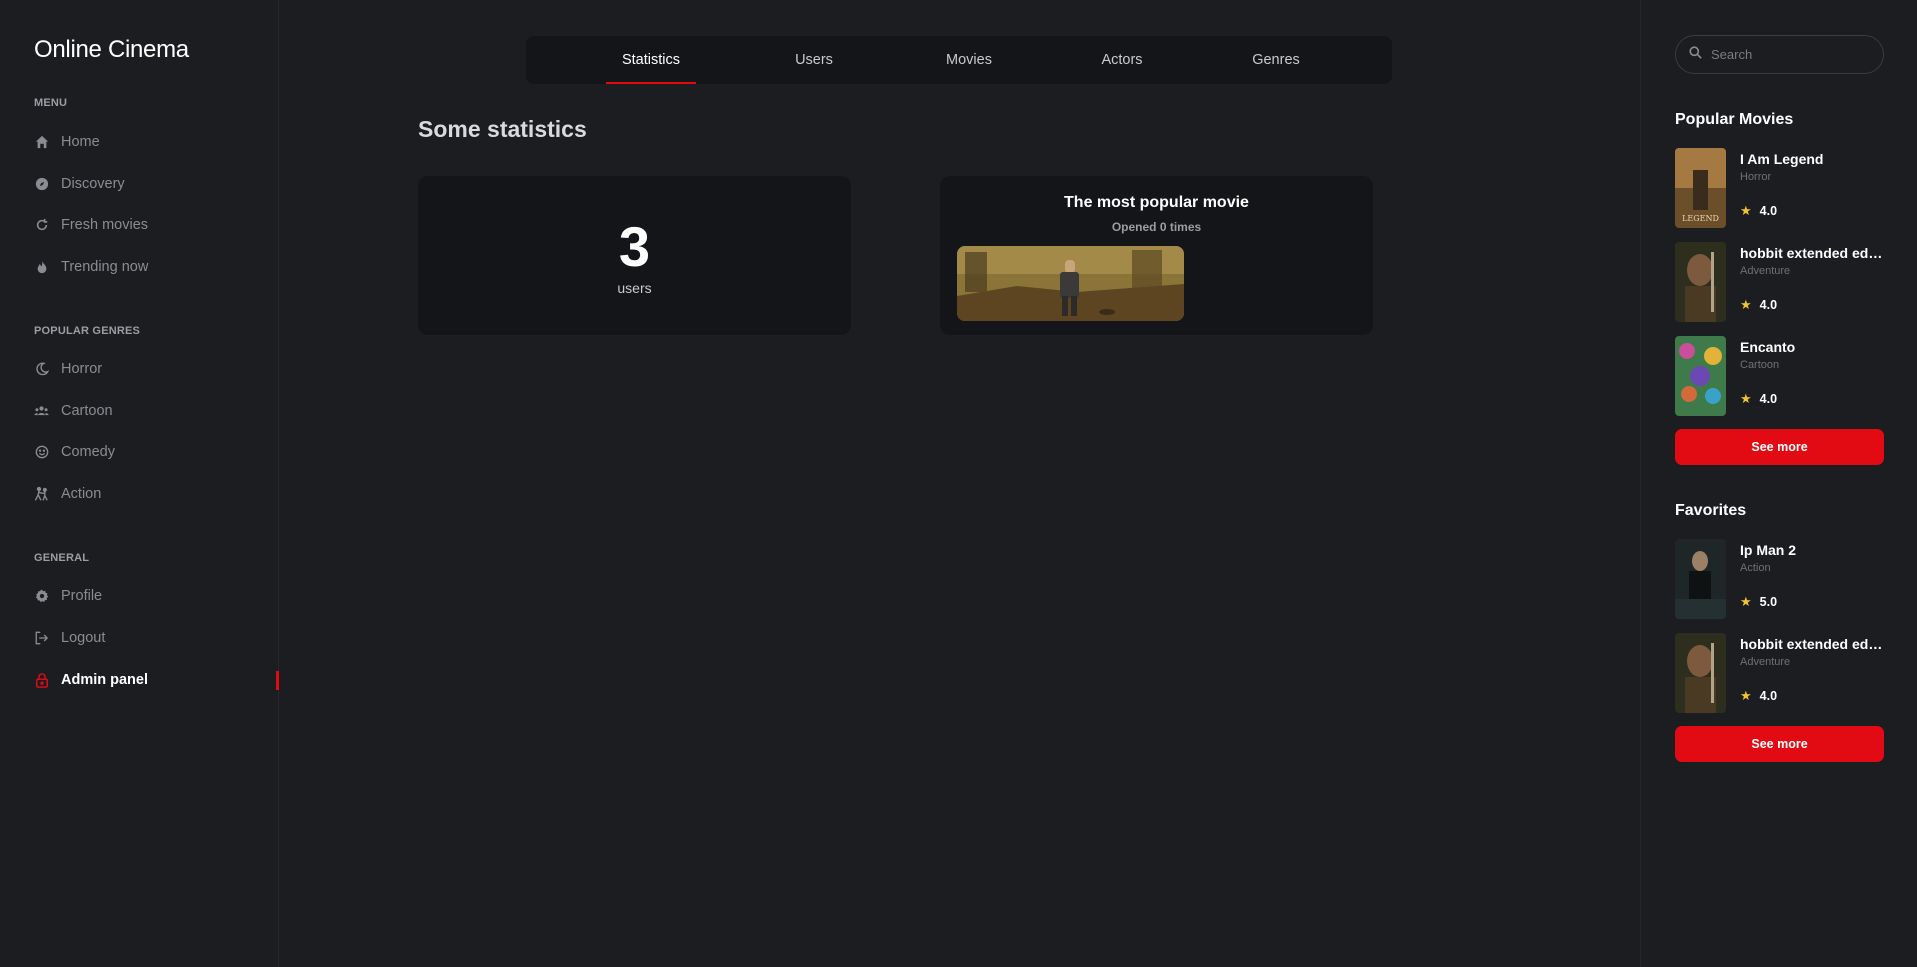 Image resolution: width=1917 pixels, height=967 pixels. Describe the element at coordinates (1779, 744) in the screenshot. I see `favorites-see-more-button: See more` at that location.